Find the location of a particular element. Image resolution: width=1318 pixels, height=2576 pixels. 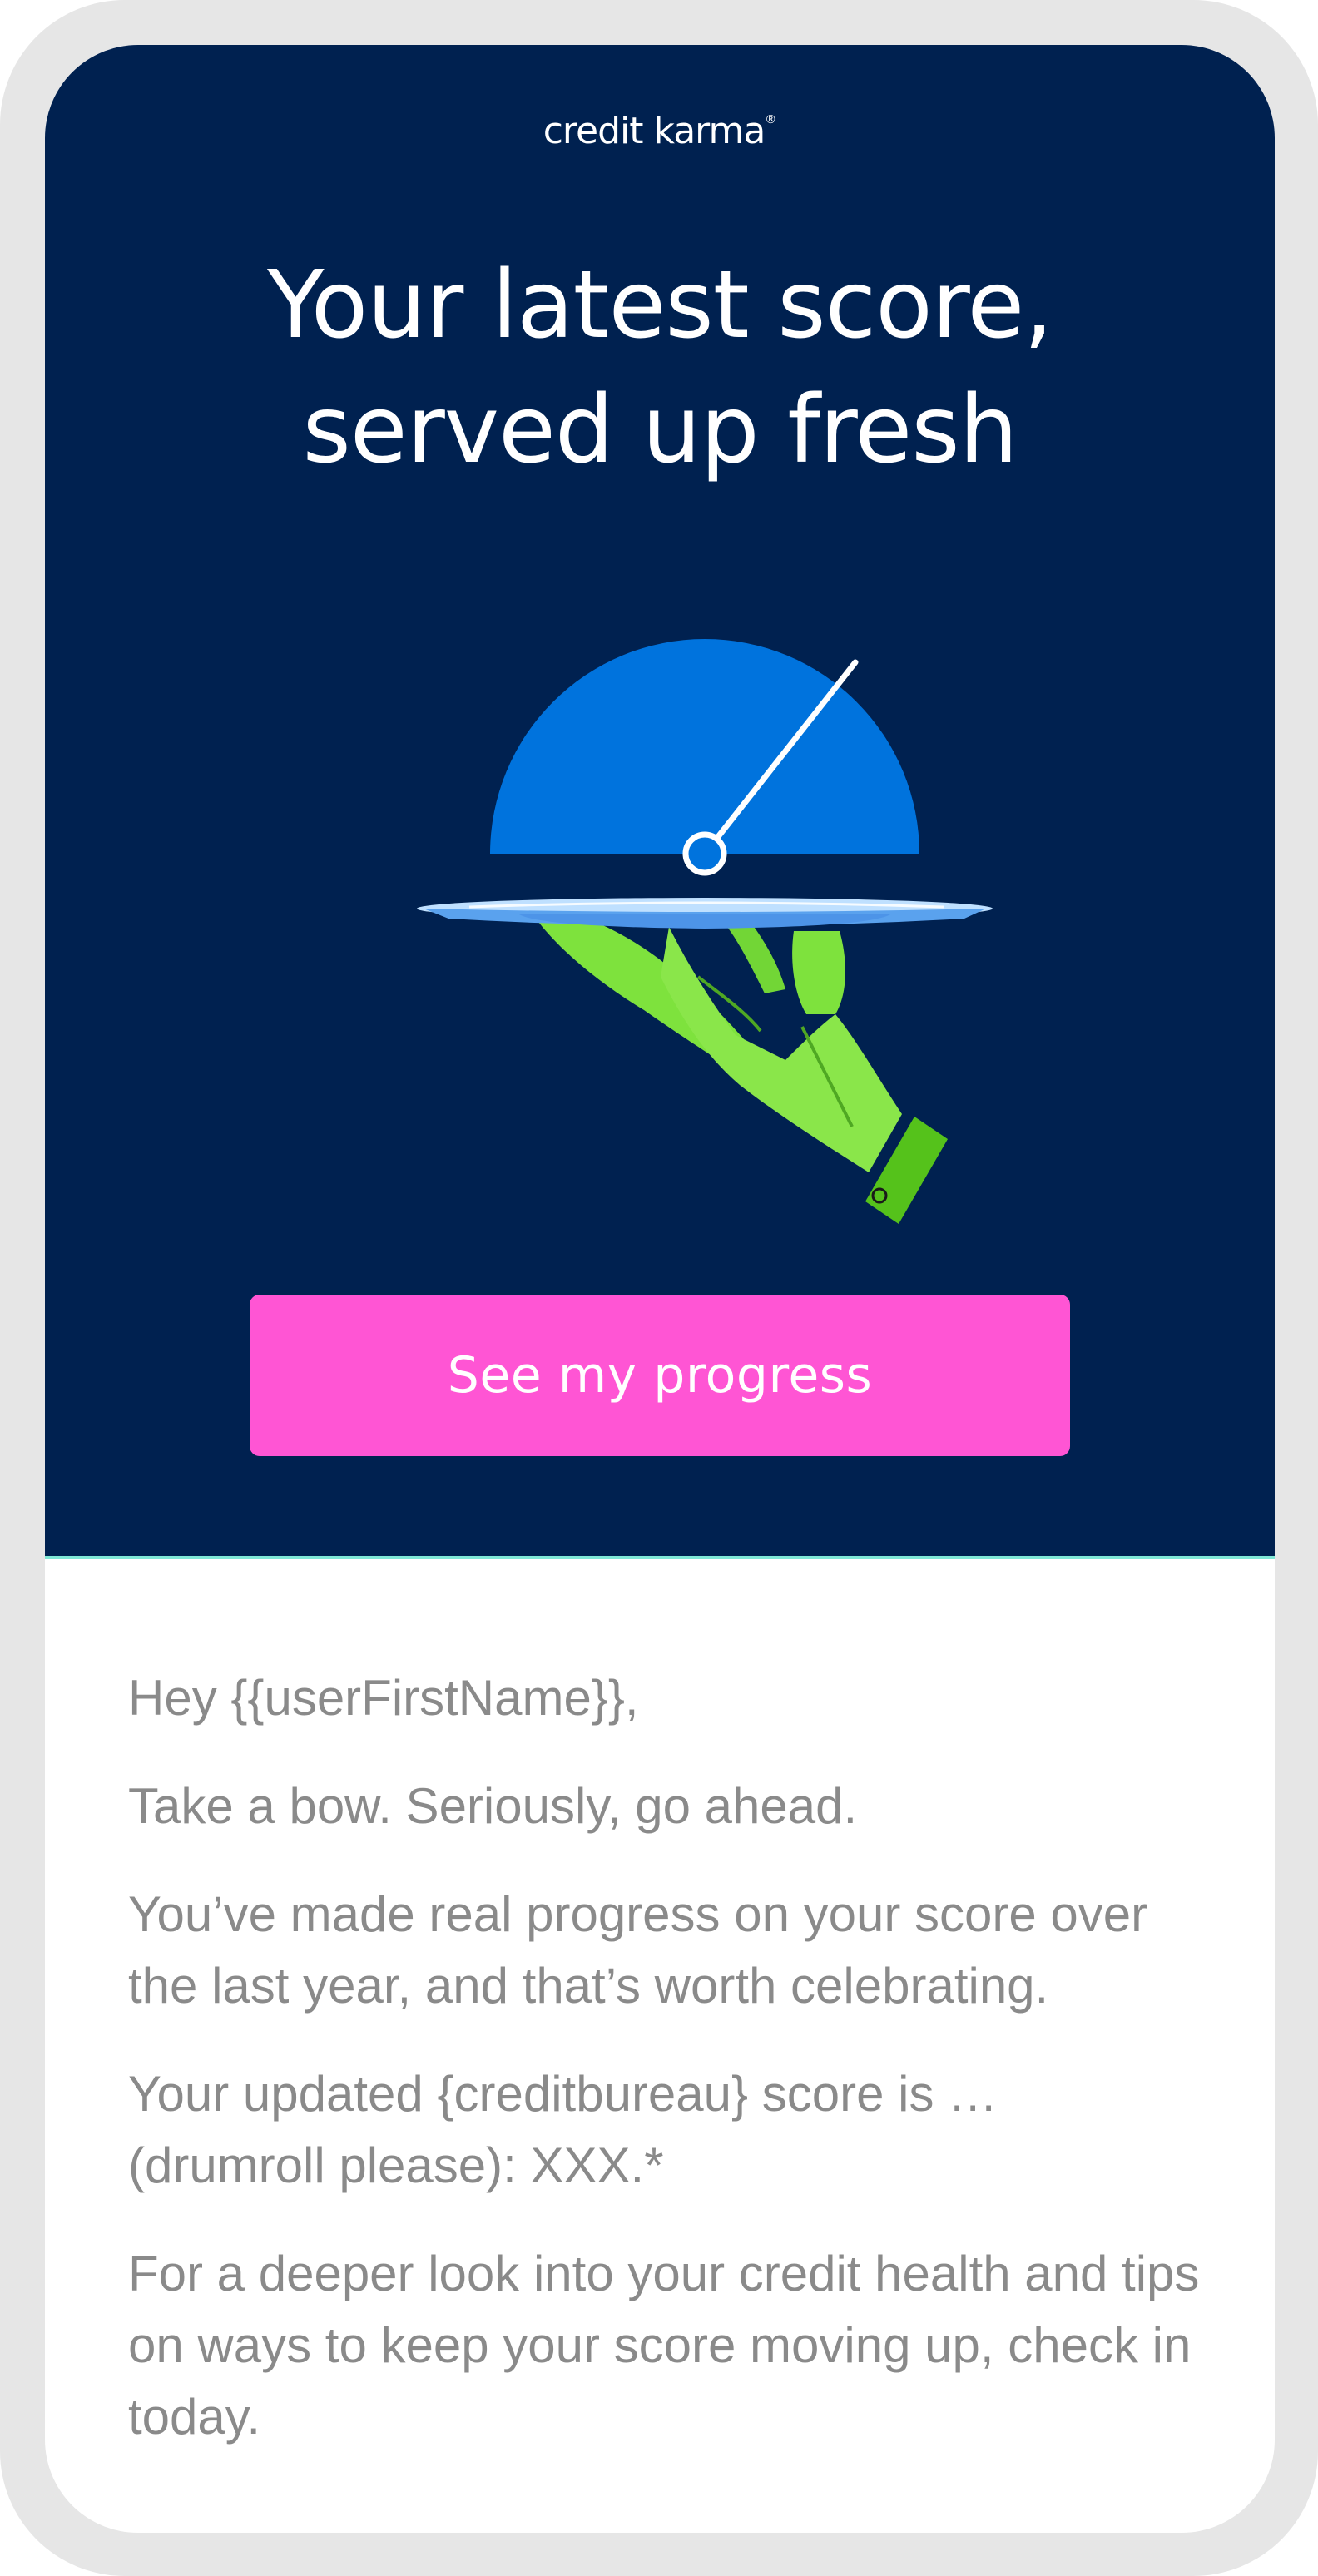

hero-headline: Your latest score, served up fresh is located at coordinates (660, 368).